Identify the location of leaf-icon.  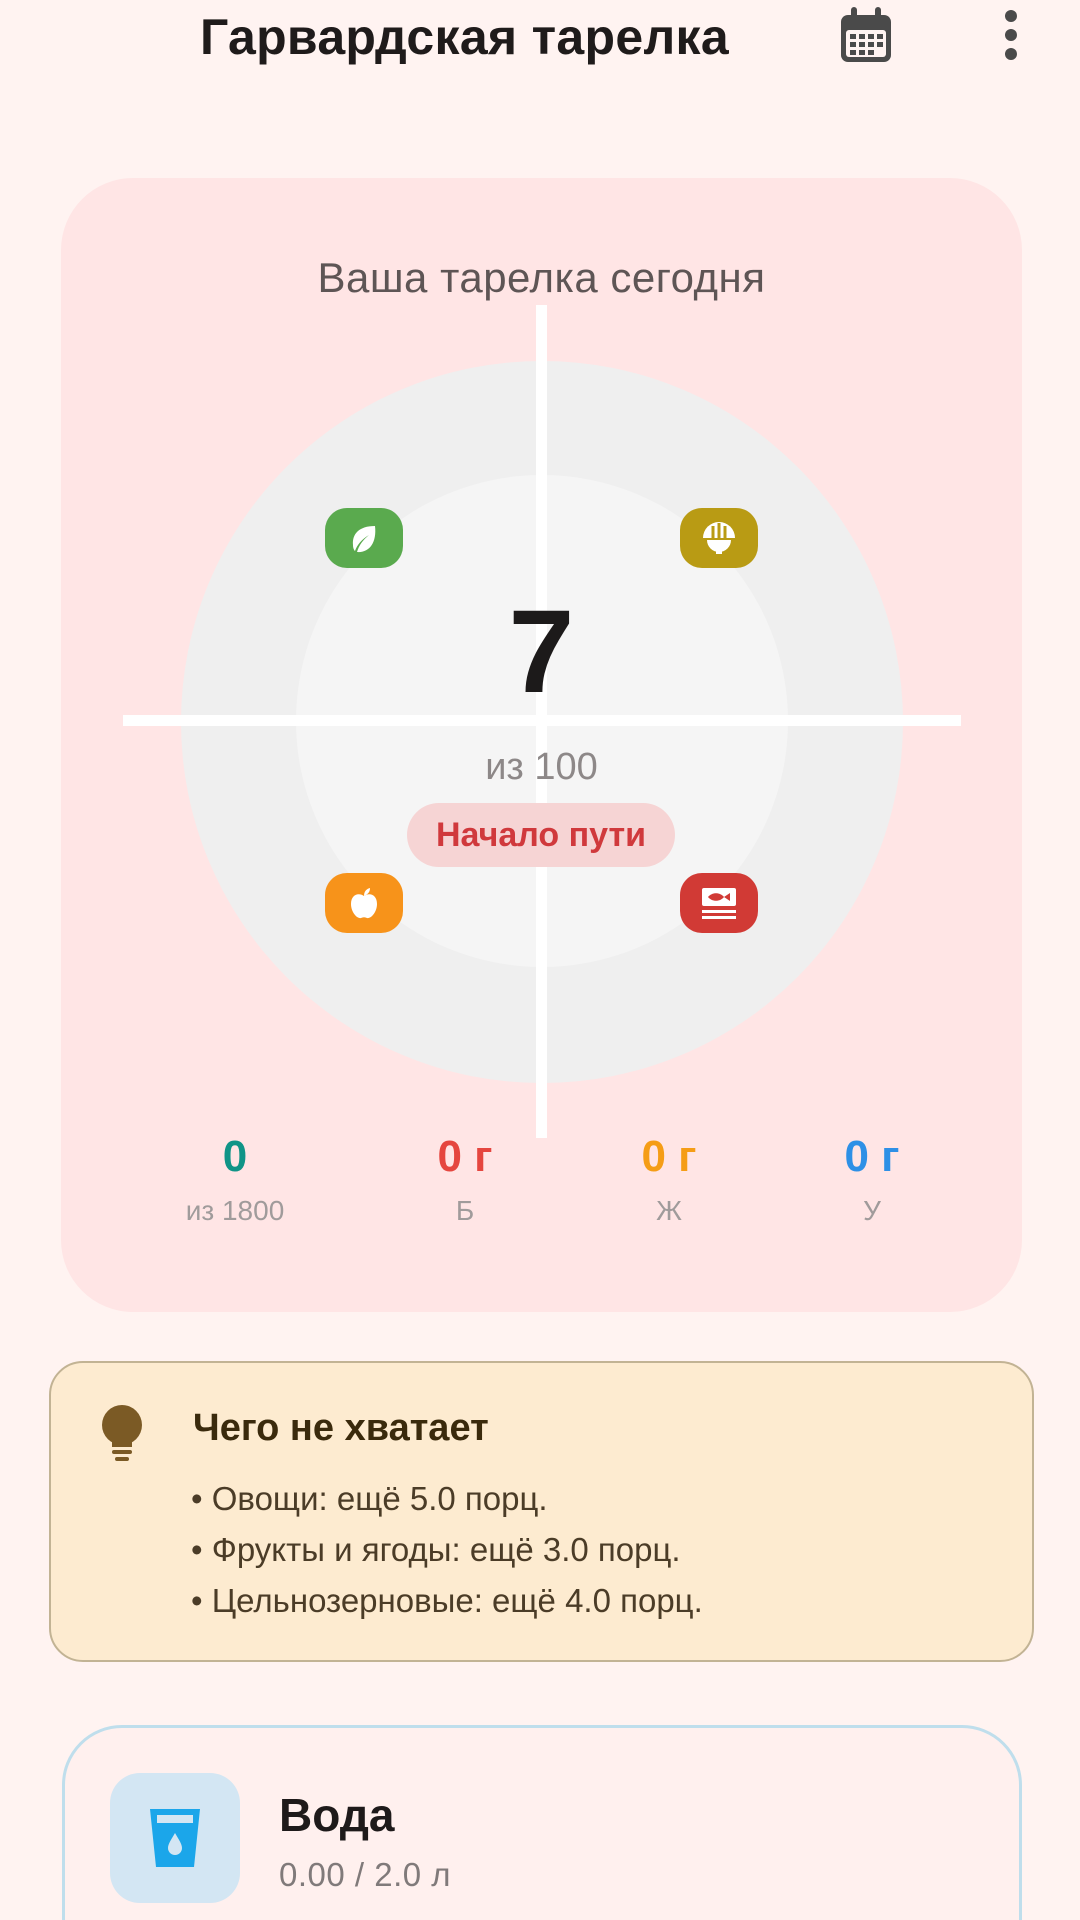
(364, 539).